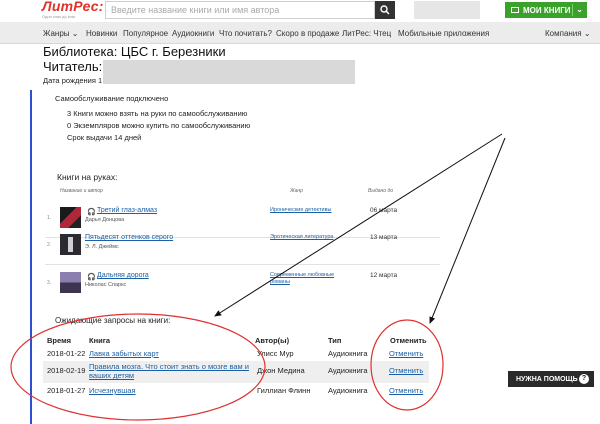 The width and height of the screenshot is (600, 424). What do you see at coordinates (138, 367) in the screenshot?
I see `annotation-circle-books` at bounding box center [138, 367].